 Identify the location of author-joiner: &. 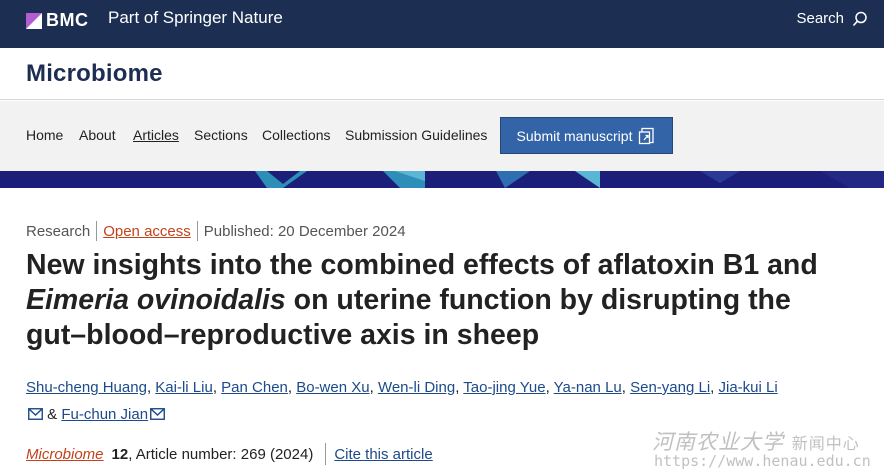
(52, 414).